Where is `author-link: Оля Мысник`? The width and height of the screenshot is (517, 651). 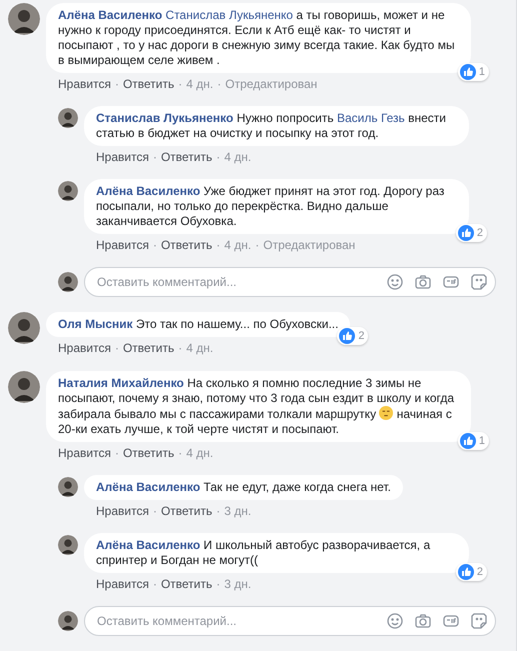
author-link: Оля Мысник is located at coordinates (95, 324).